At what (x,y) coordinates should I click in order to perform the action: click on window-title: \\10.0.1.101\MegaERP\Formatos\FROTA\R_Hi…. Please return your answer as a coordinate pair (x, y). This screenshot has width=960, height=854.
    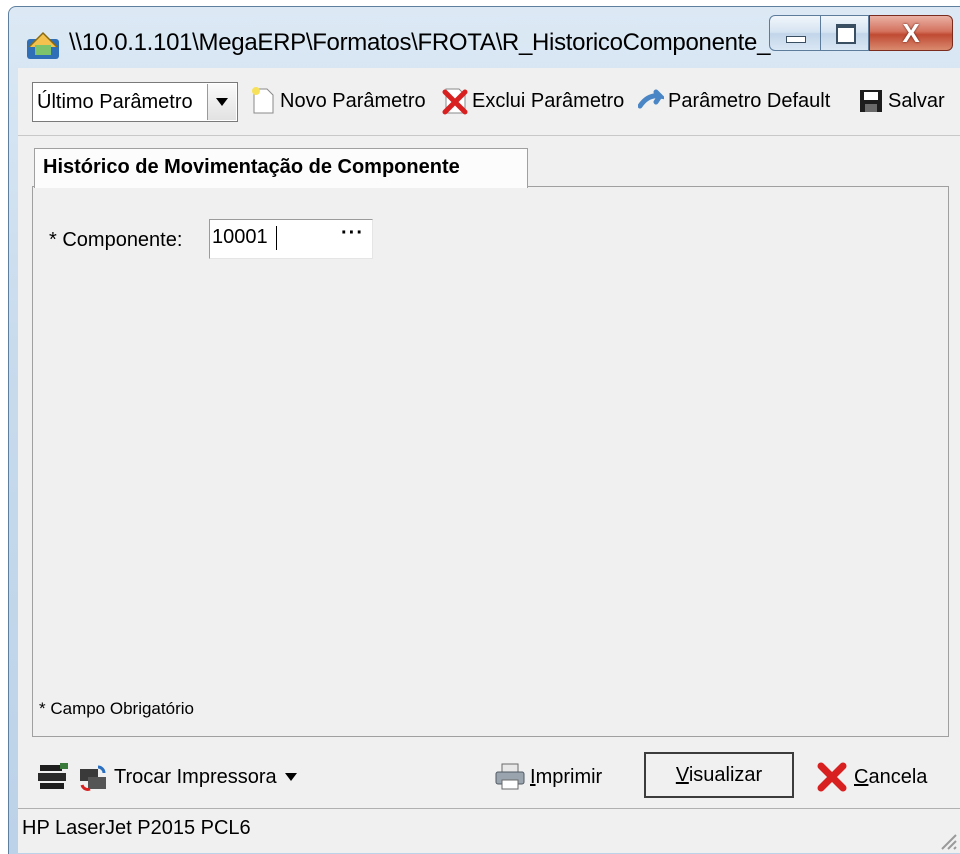
    Looking at the image, I should click on (429, 42).